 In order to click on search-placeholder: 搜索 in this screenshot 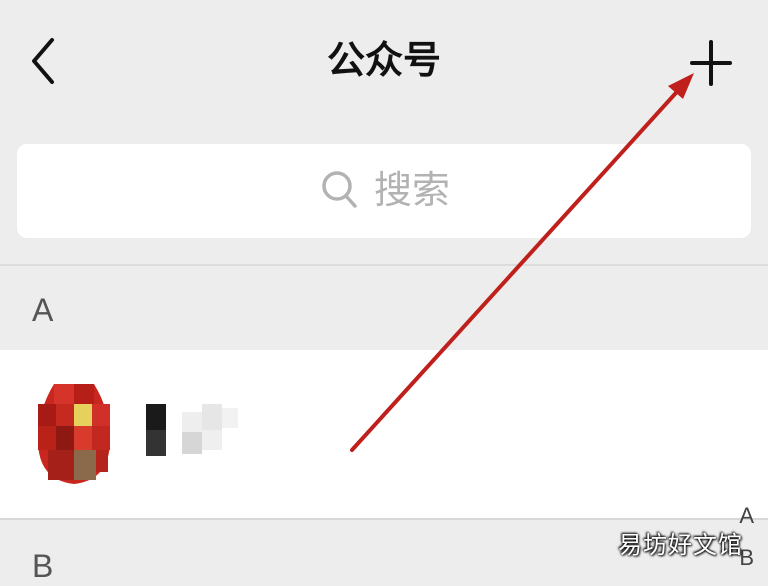, I will do `click(412, 190)`.